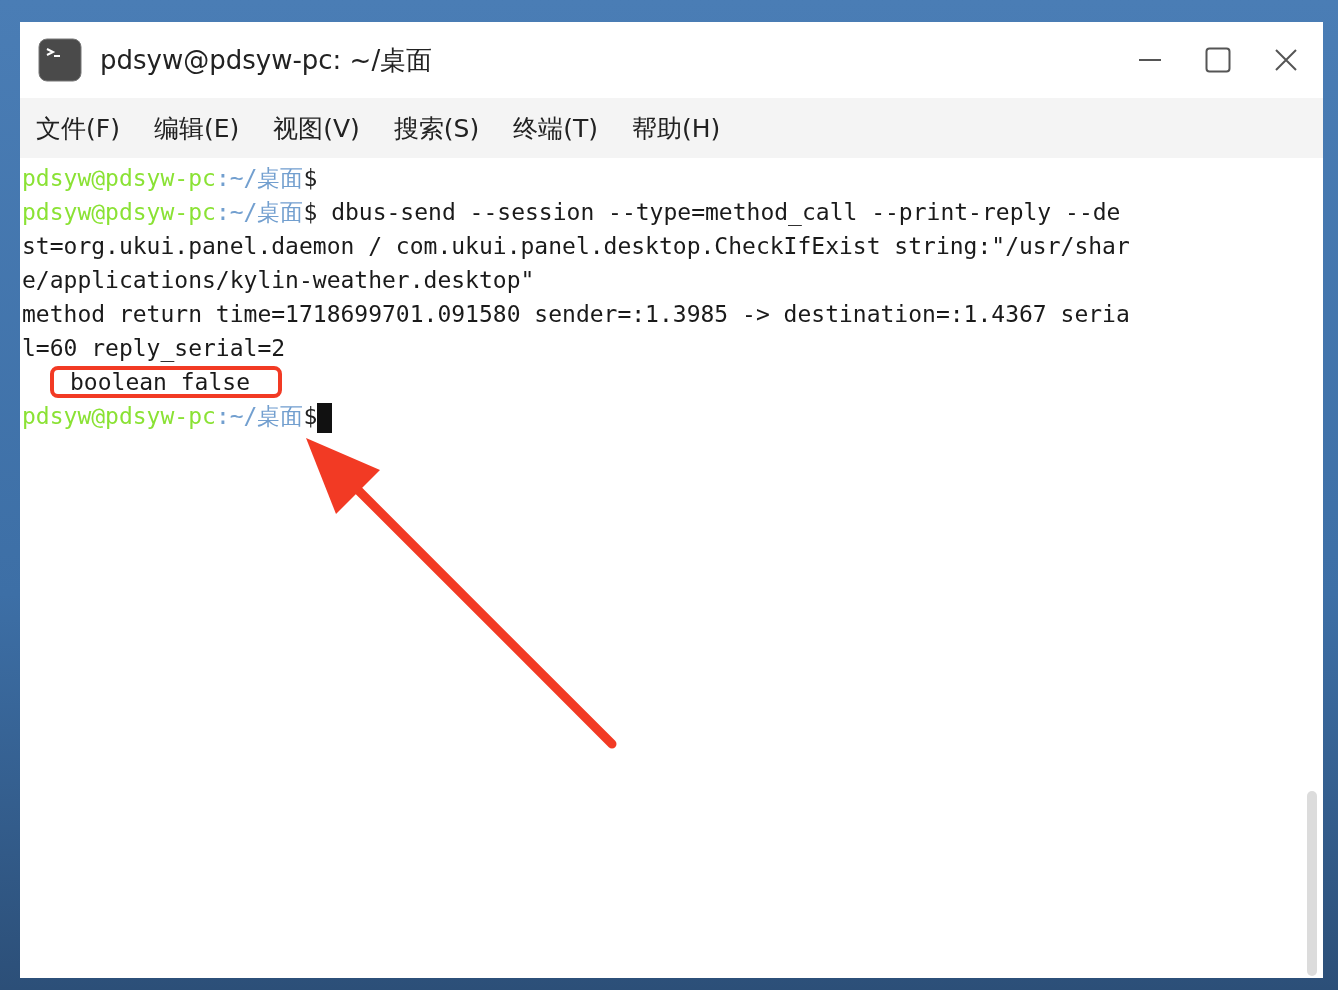  Describe the element at coordinates (725, 212) in the screenshot. I see `command-text: dbus-send --session --type=method_call --print-reply --de` at that location.